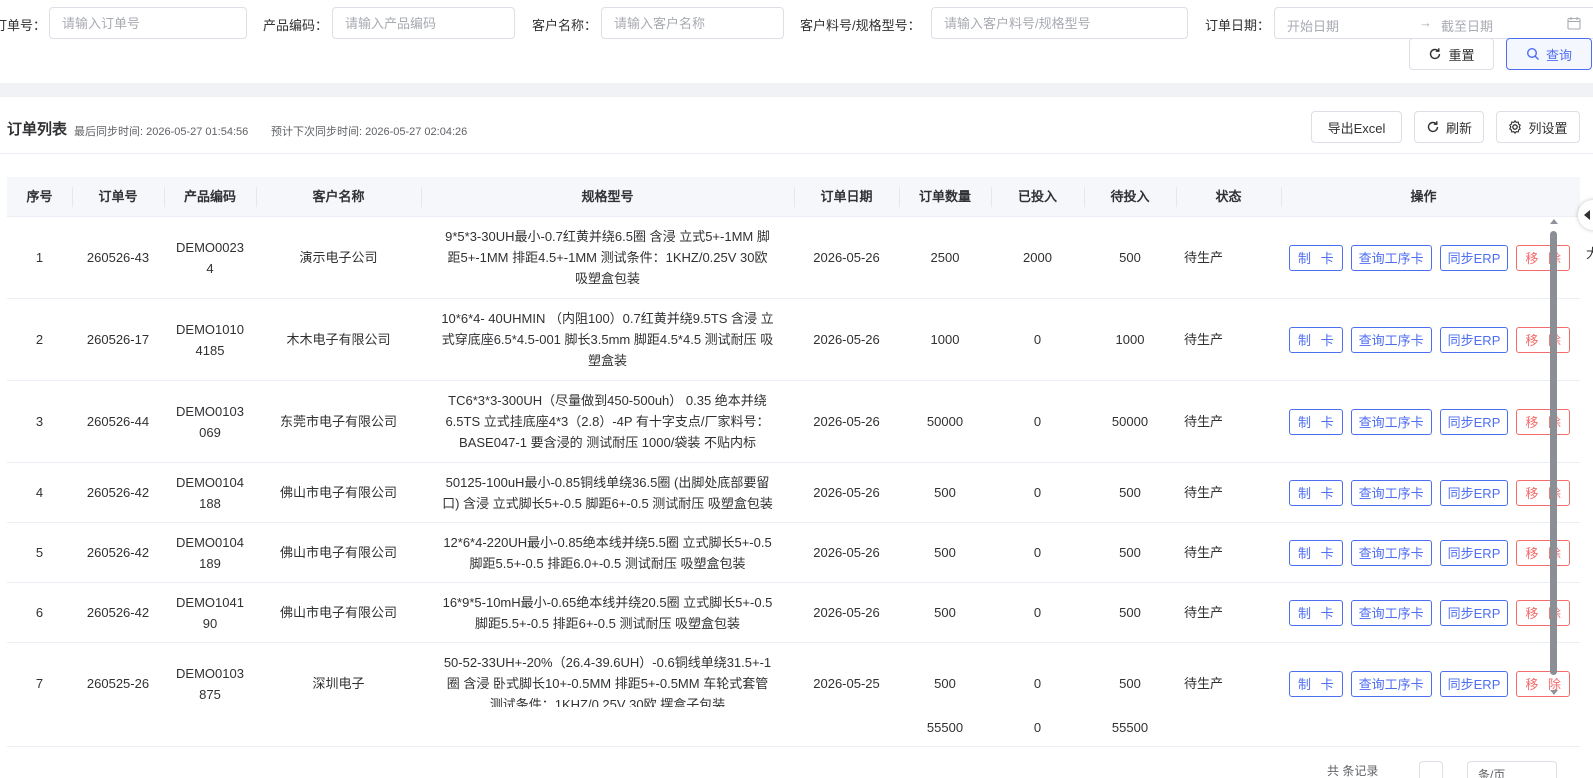 The height and width of the screenshot is (778, 1593). What do you see at coordinates (846, 197) in the screenshot?
I see `col-header-order-date: 订单日期` at bounding box center [846, 197].